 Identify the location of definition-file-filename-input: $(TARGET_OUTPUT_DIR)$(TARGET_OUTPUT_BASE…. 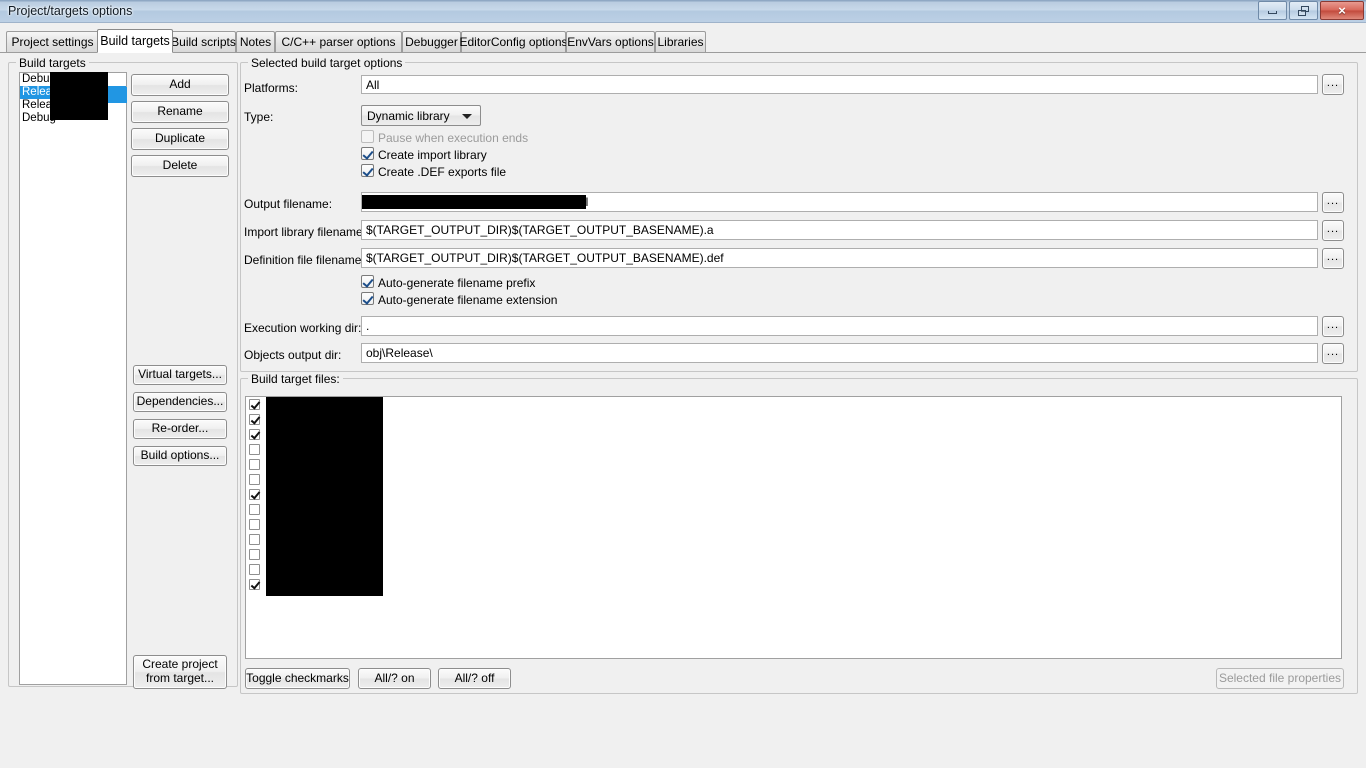
(839, 258).